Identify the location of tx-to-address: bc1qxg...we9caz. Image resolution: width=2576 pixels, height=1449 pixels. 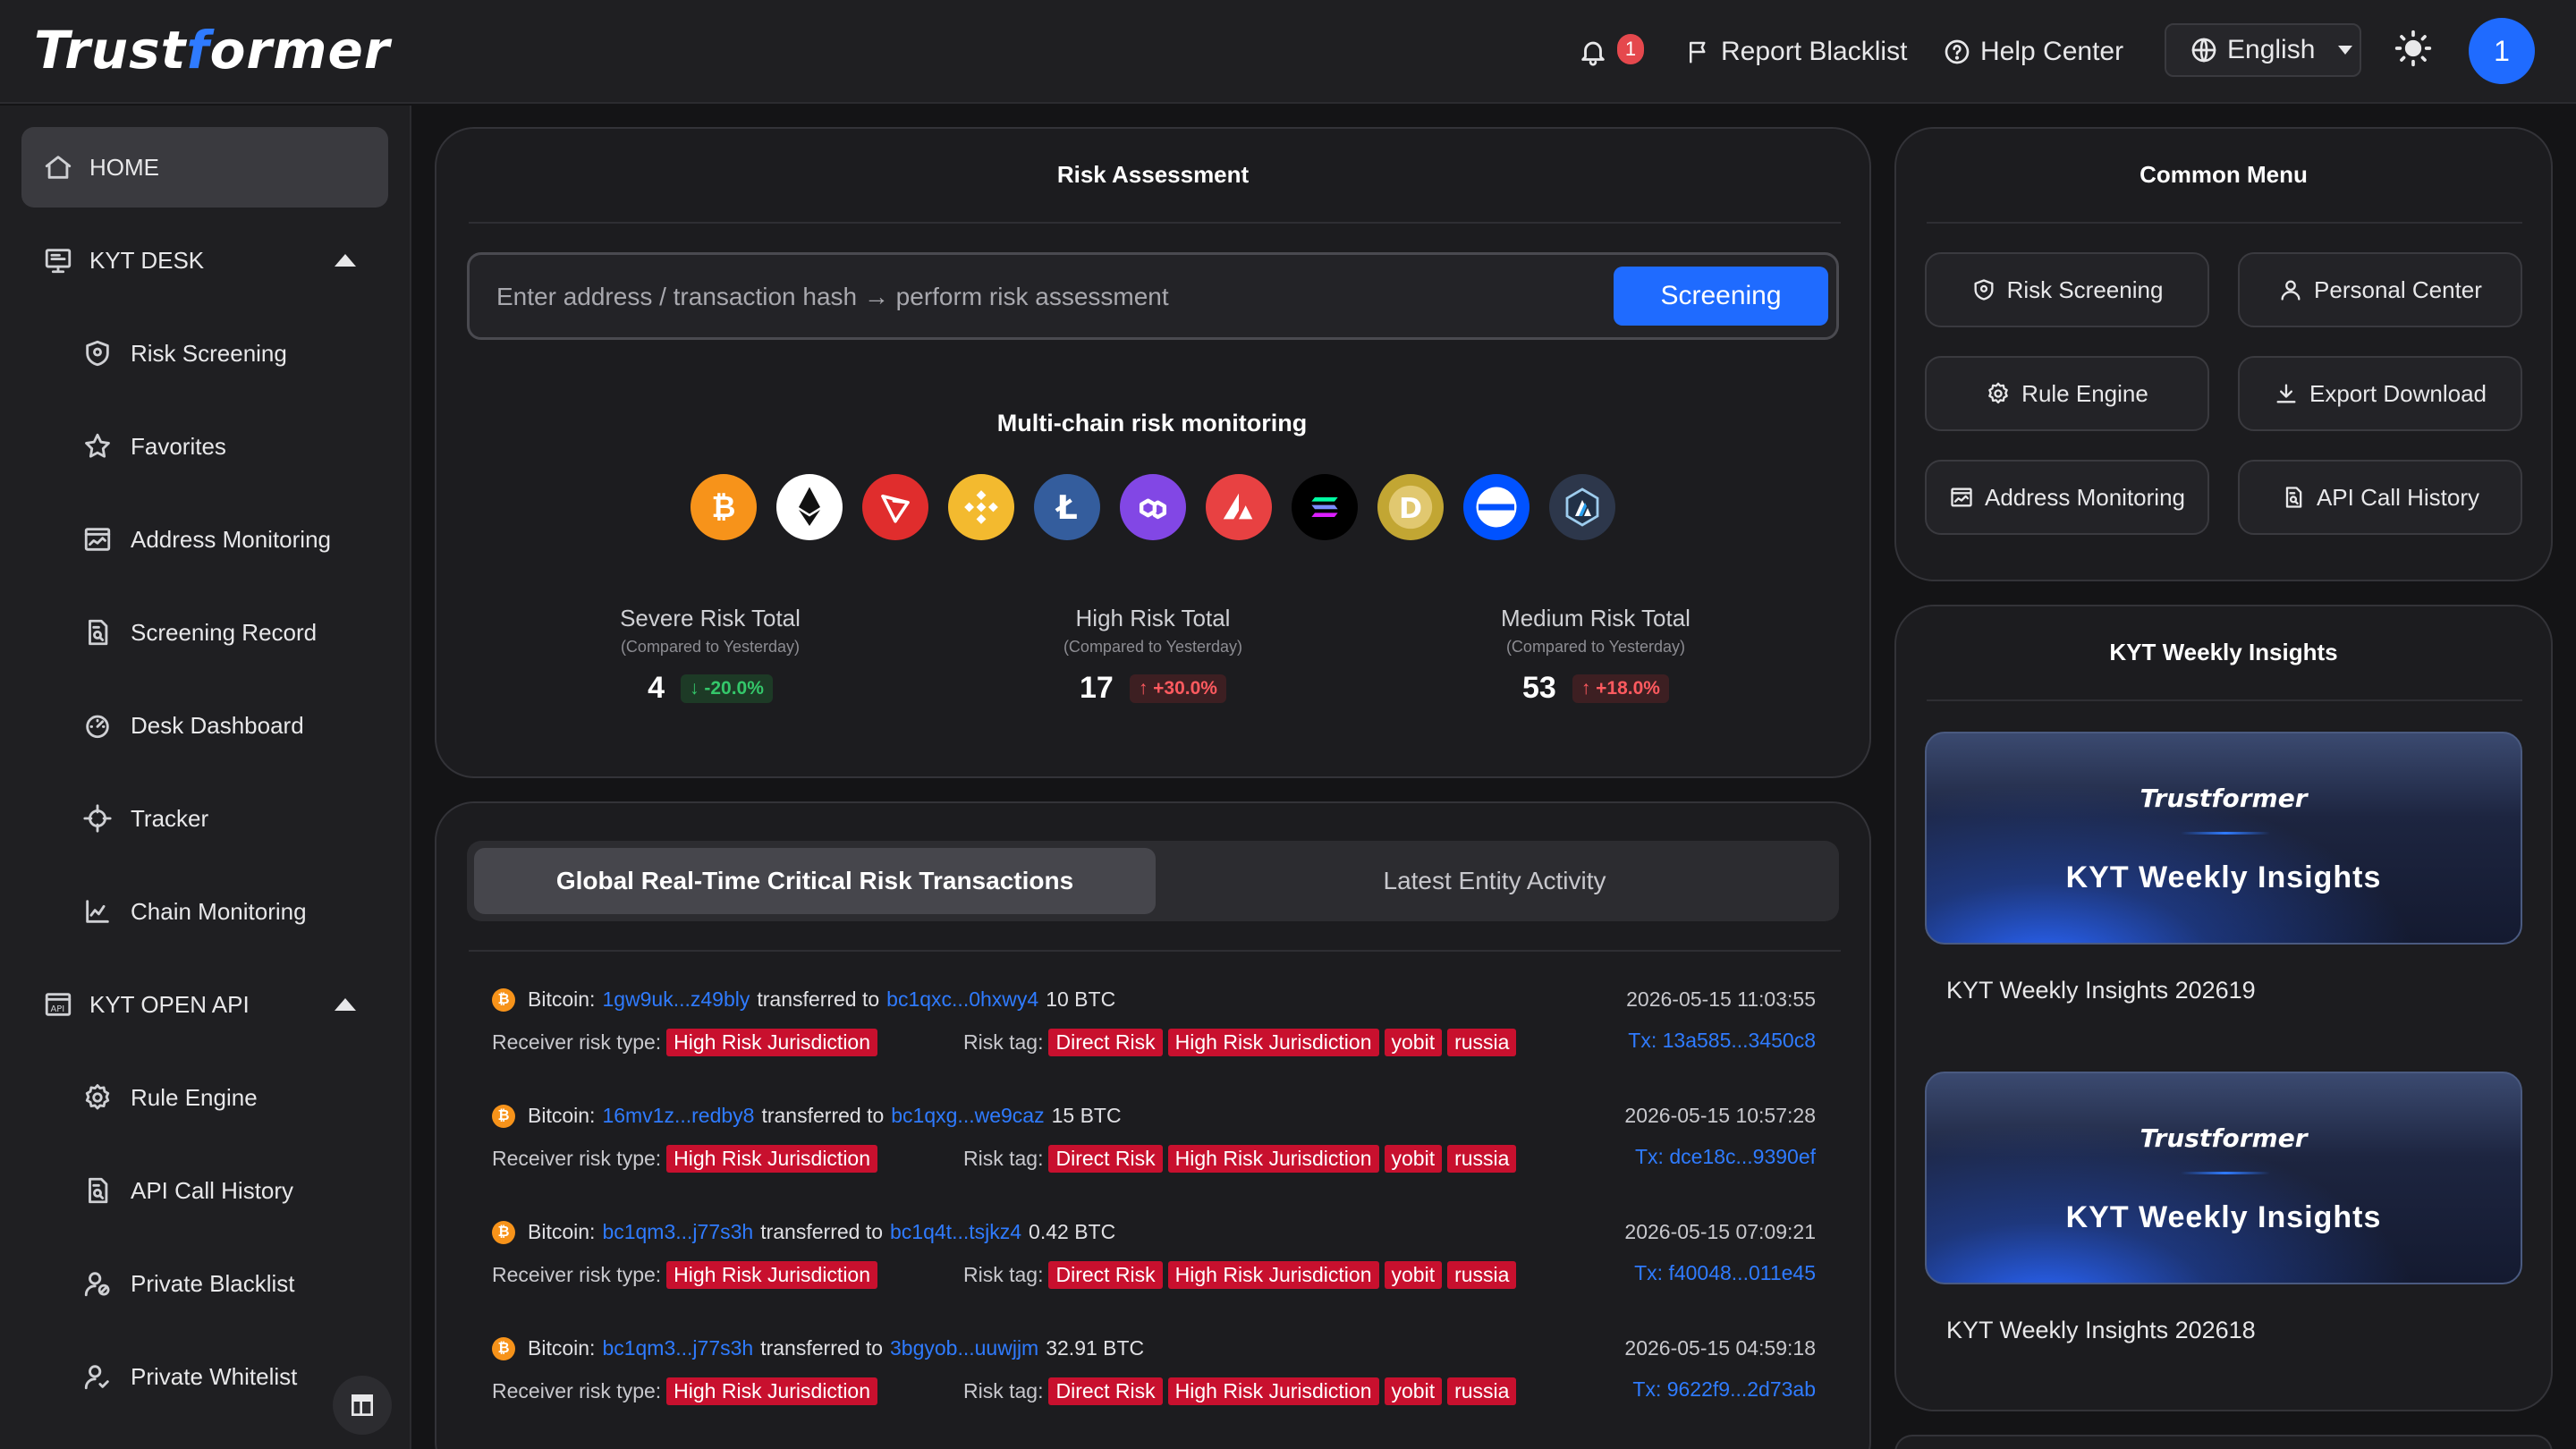
(967, 1116).